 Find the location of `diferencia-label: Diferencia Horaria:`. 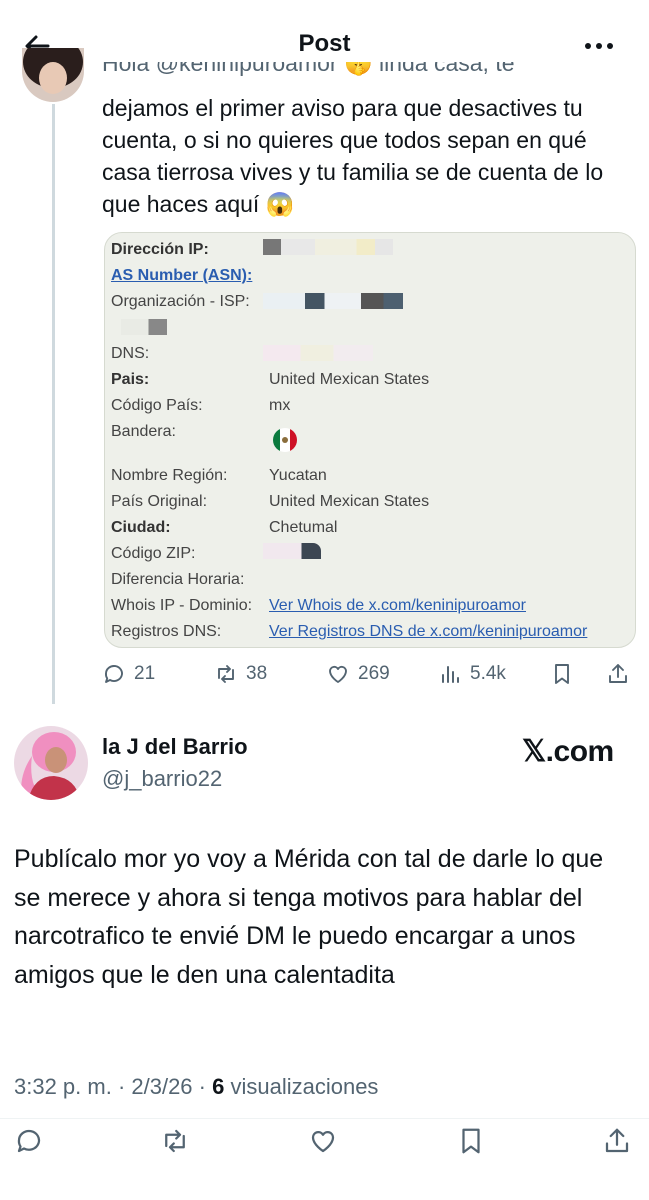

diferencia-label: Diferencia Horaria: is located at coordinates (178, 579).